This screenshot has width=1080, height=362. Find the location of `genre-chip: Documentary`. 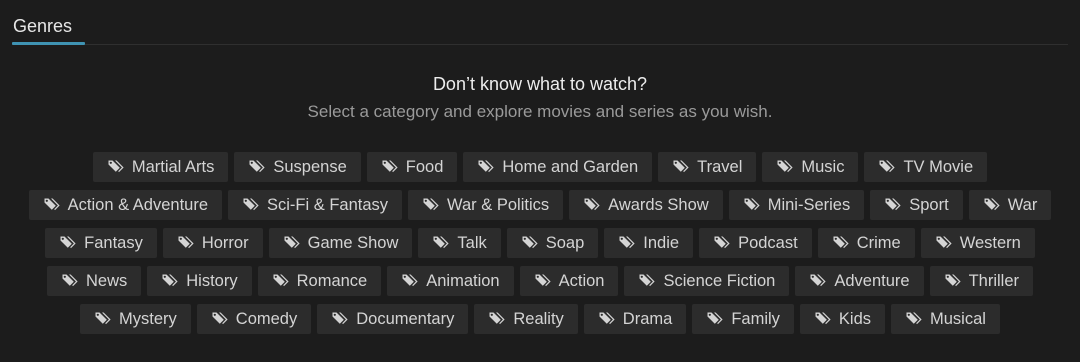

genre-chip: Documentary is located at coordinates (393, 319).